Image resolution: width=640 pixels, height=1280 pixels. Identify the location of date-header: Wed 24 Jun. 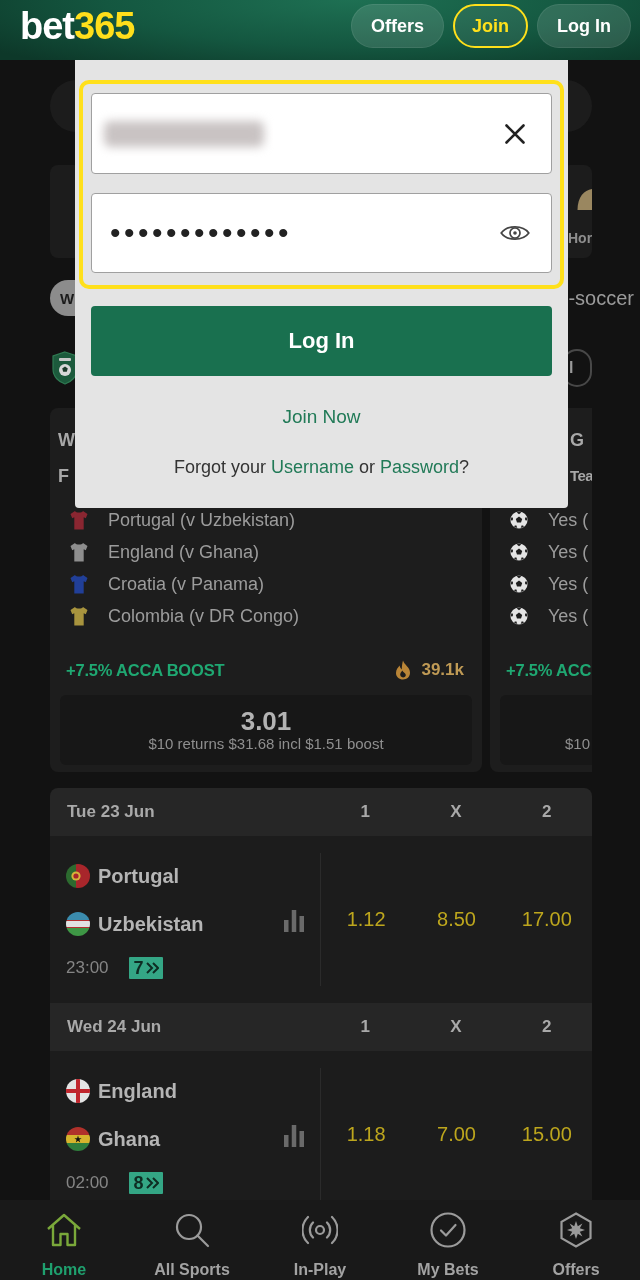
(114, 1027).